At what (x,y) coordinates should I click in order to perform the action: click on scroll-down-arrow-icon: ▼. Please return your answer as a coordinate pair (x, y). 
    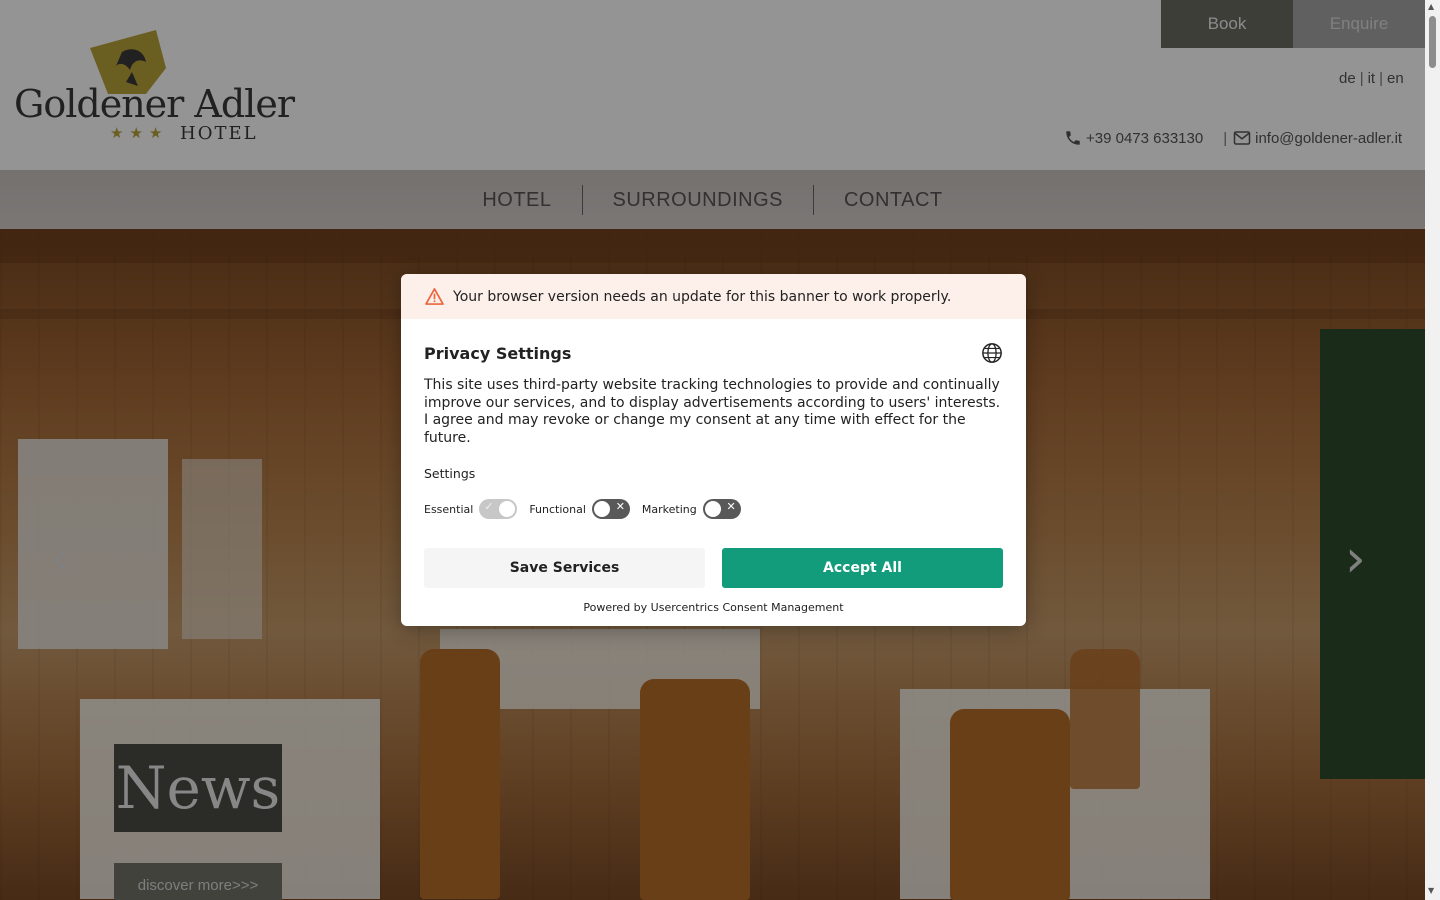
    Looking at the image, I should click on (1431, 890).